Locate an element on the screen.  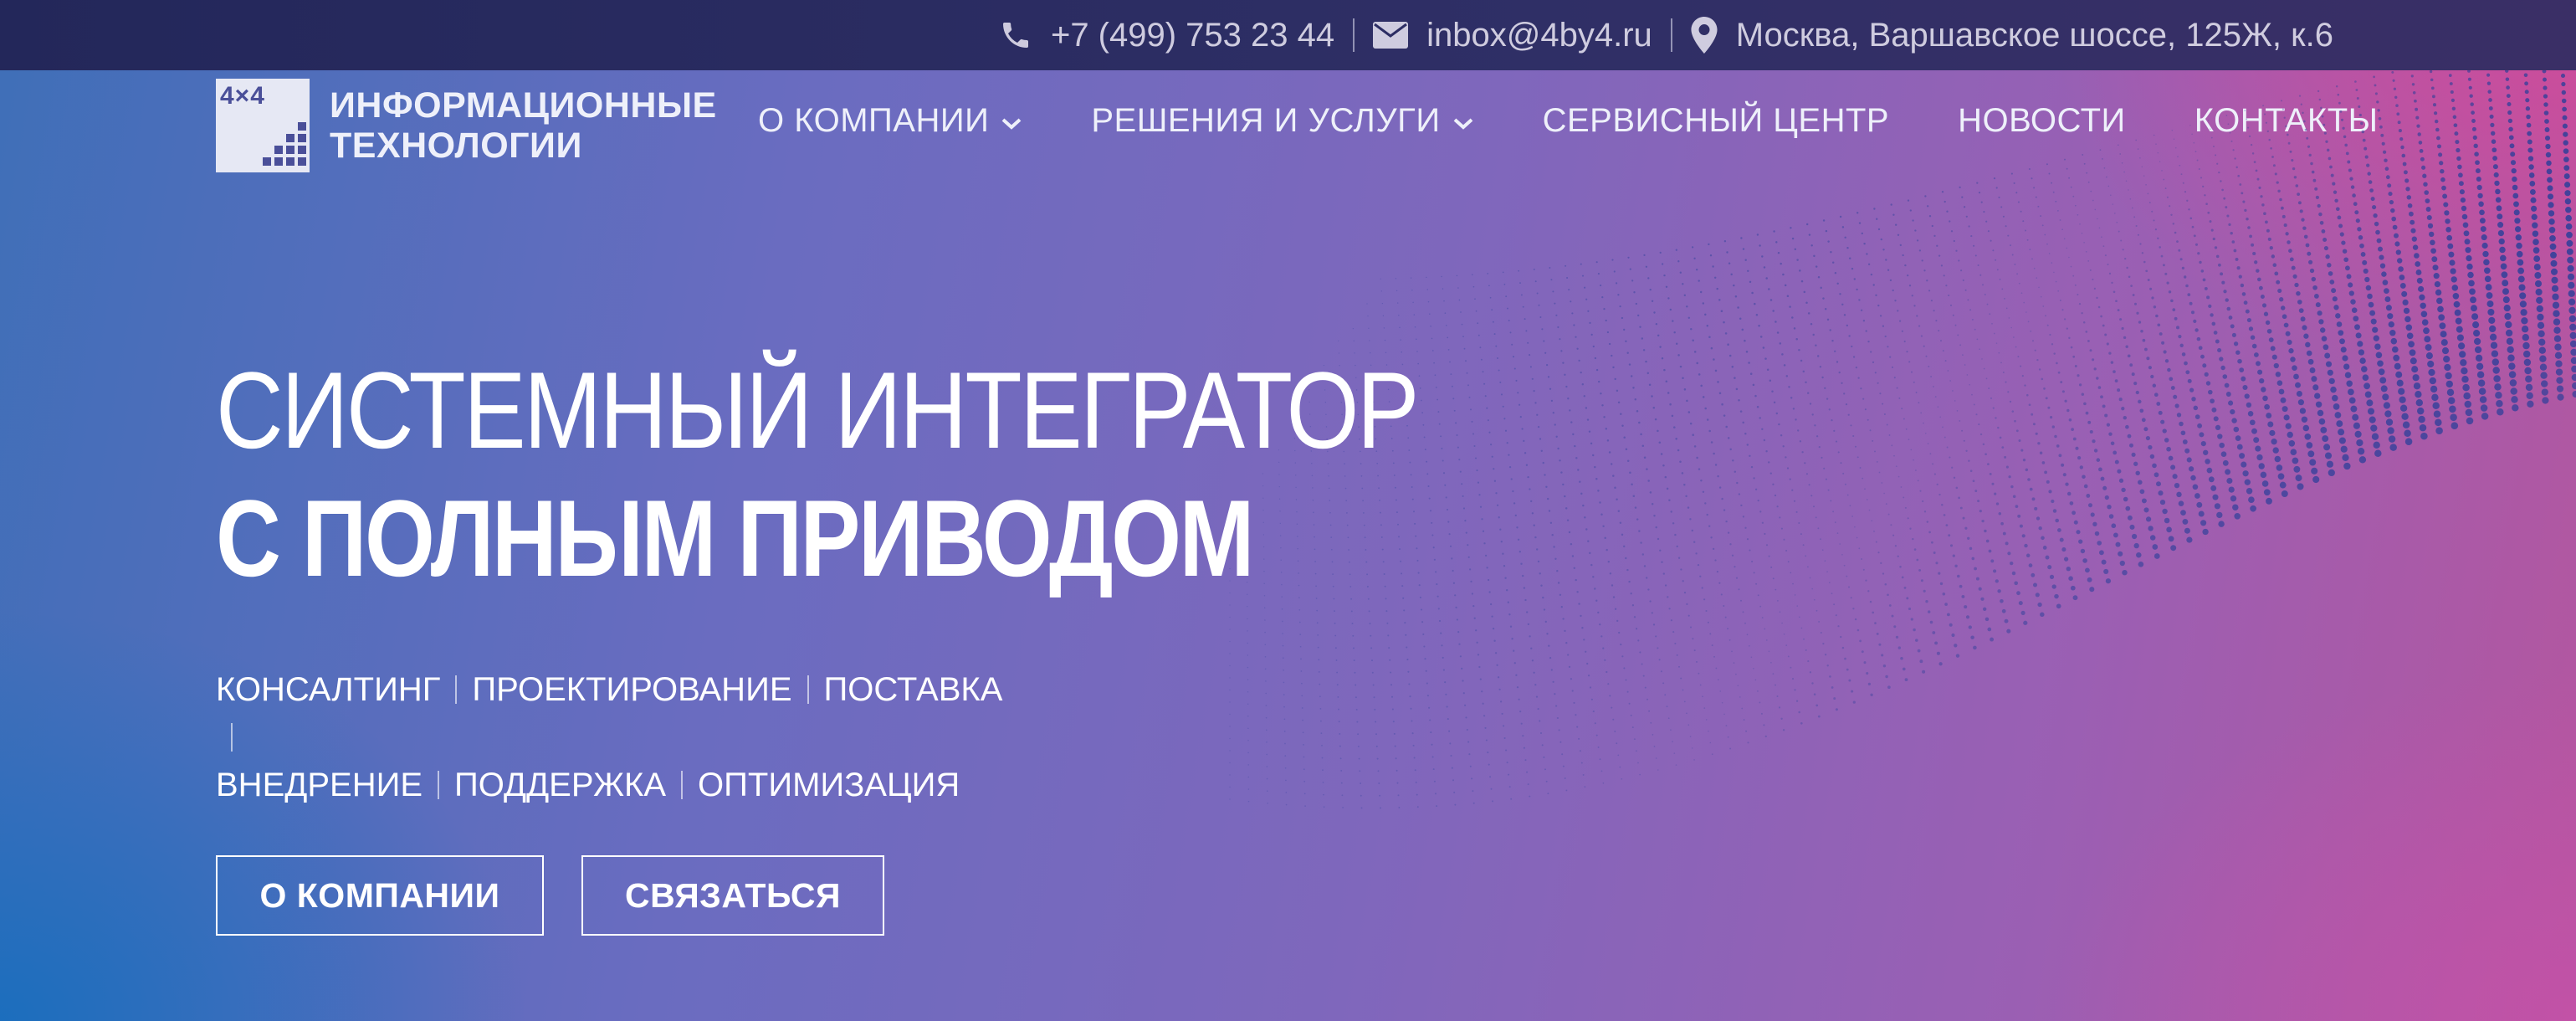
phone-link: +7 (499) 753 23 44 is located at coordinates (1167, 35).